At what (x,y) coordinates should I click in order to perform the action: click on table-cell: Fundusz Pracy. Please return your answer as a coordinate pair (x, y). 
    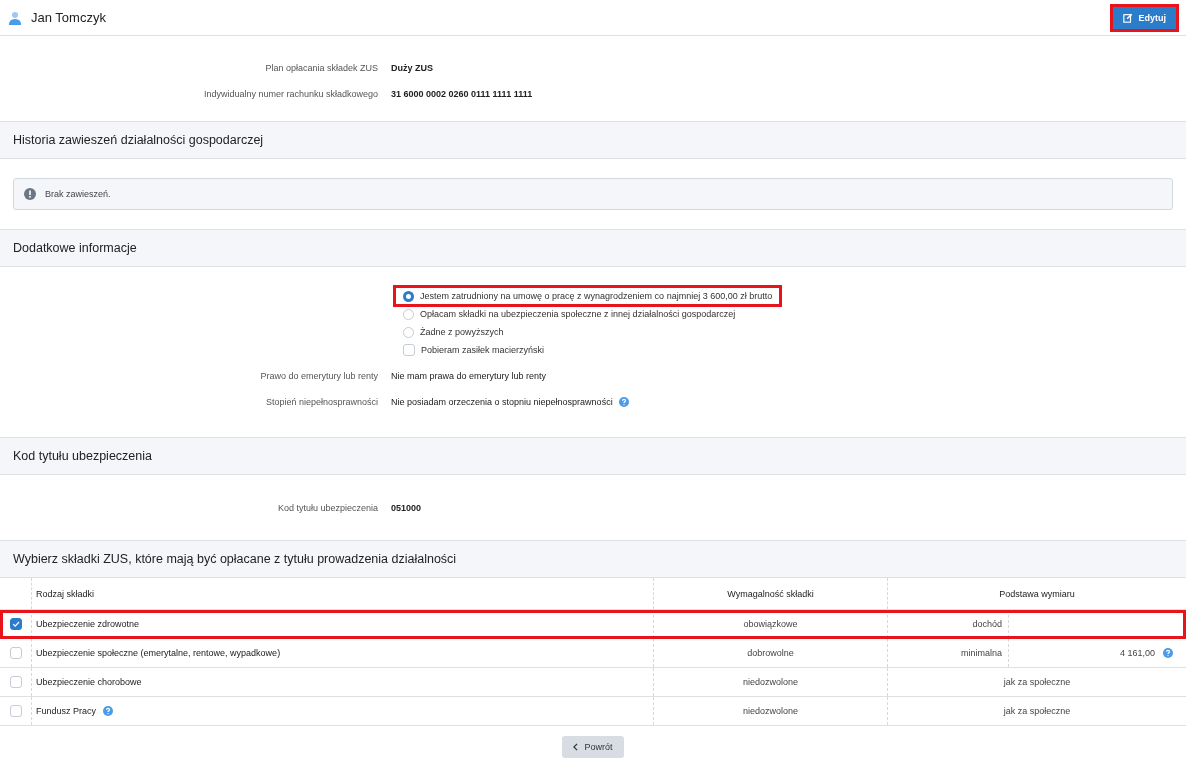
    Looking at the image, I should click on (66, 711).